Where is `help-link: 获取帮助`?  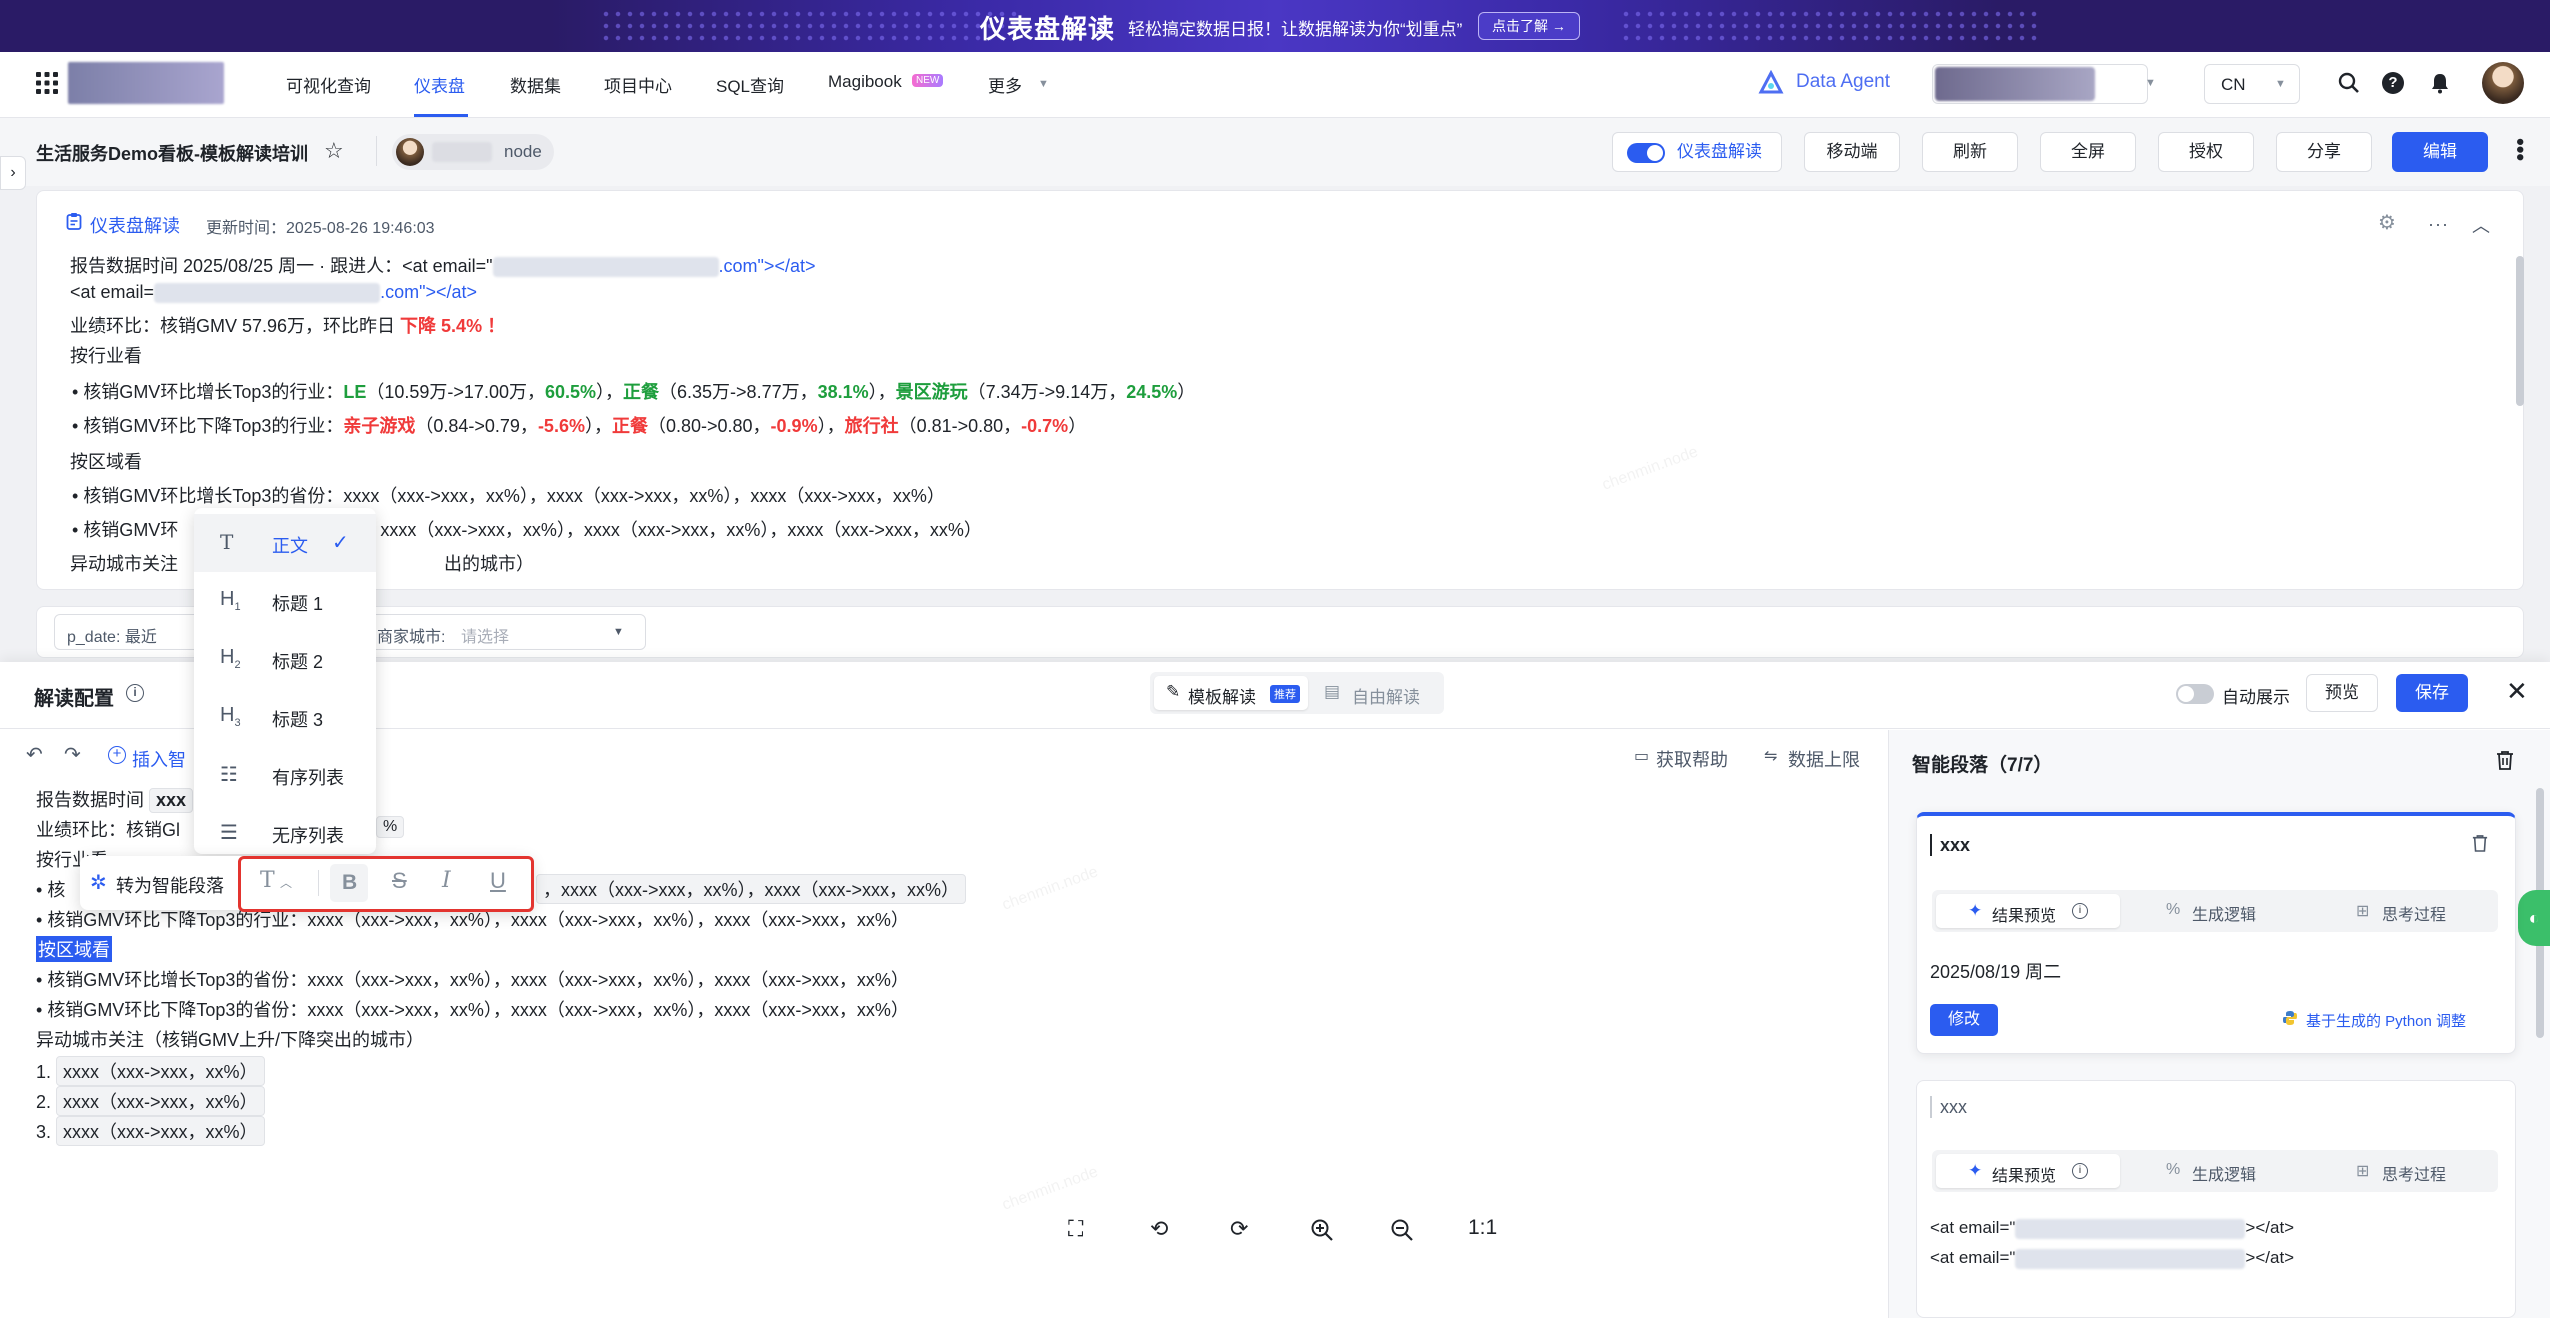 help-link: 获取帮助 is located at coordinates (1692, 759).